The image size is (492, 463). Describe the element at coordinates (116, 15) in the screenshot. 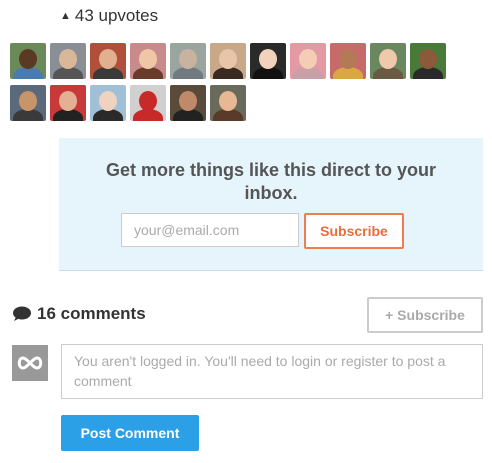

I see `upvotes-label: 43 upvotes` at that location.